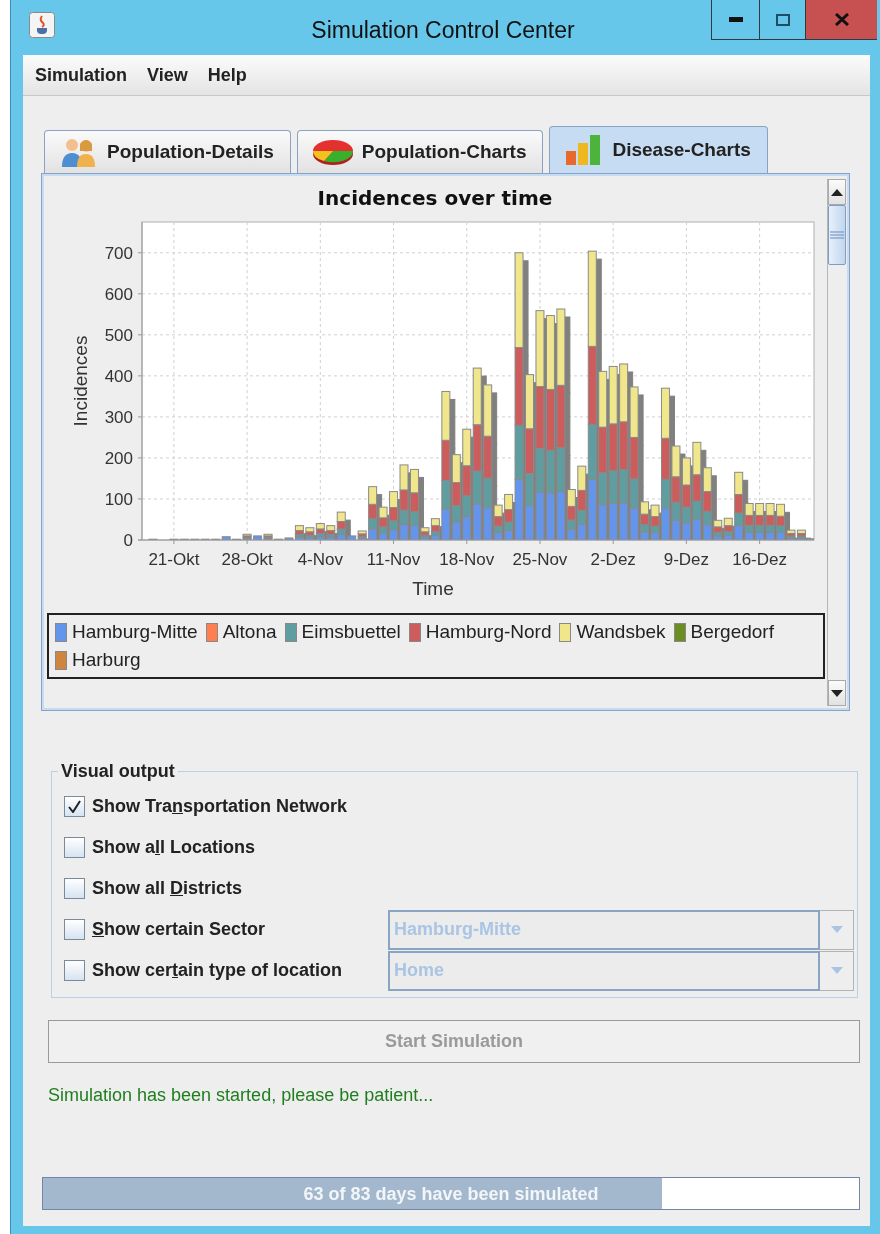 This screenshot has height=1234, width=880. What do you see at coordinates (118, 376) in the screenshot?
I see `axis-tick-label: 400` at bounding box center [118, 376].